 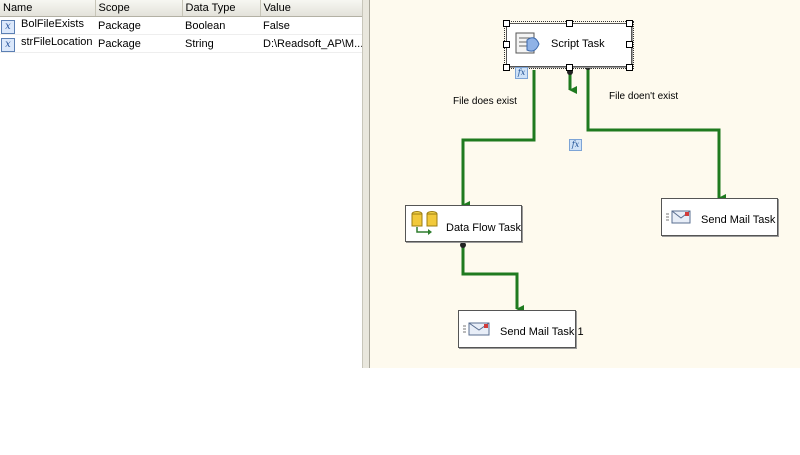 What do you see at coordinates (644, 96) in the screenshot?
I see `connector-label-file-not-exists: File doen't exist` at bounding box center [644, 96].